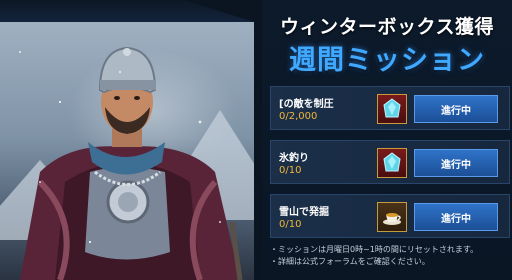  I want to click on event-title: ウィンターボックス獲得, so click(387, 27).